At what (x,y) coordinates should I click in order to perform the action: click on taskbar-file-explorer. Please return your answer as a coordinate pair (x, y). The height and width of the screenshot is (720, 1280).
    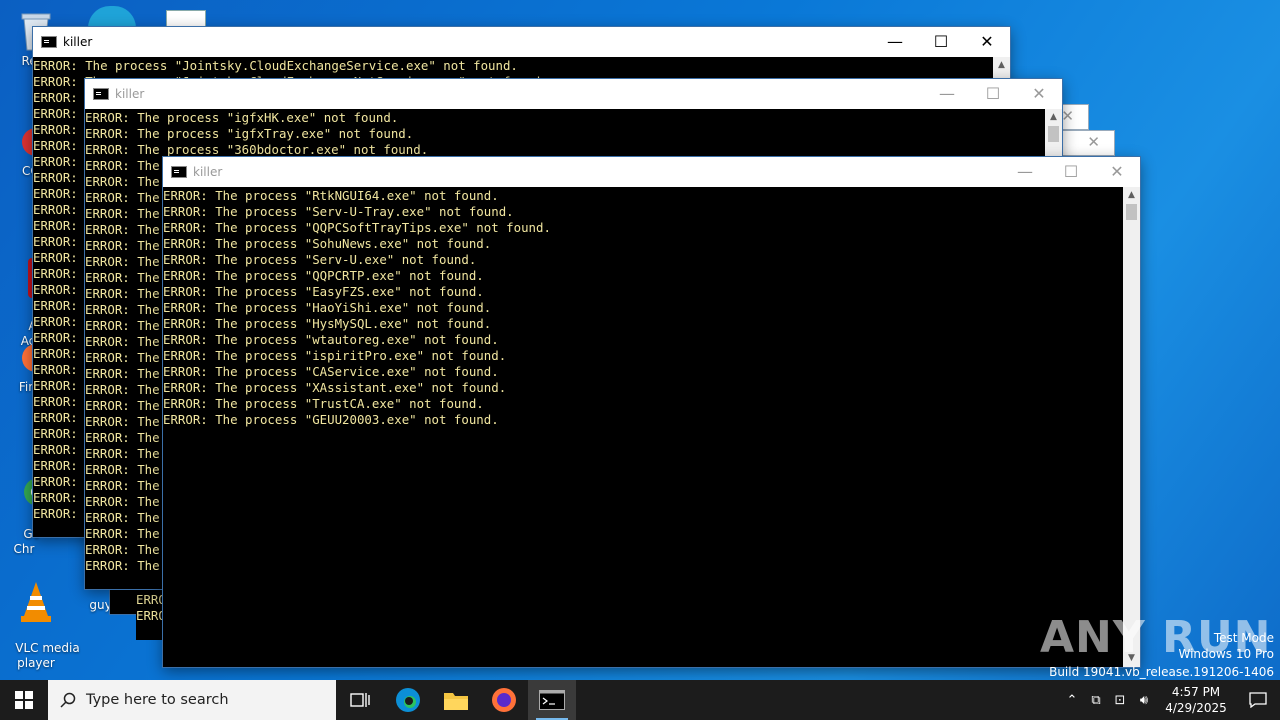
    Looking at the image, I should click on (456, 700).